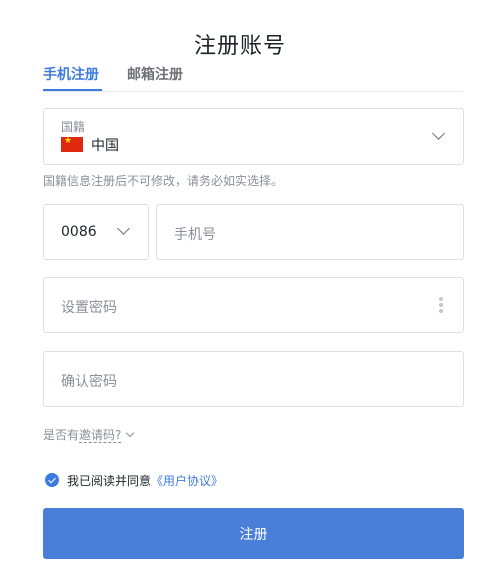 The height and width of the screenshot is (577, 480). Describe the element at coordinates (310, 232) in the screenshot. I see `phone-input: 手机号` at that location.